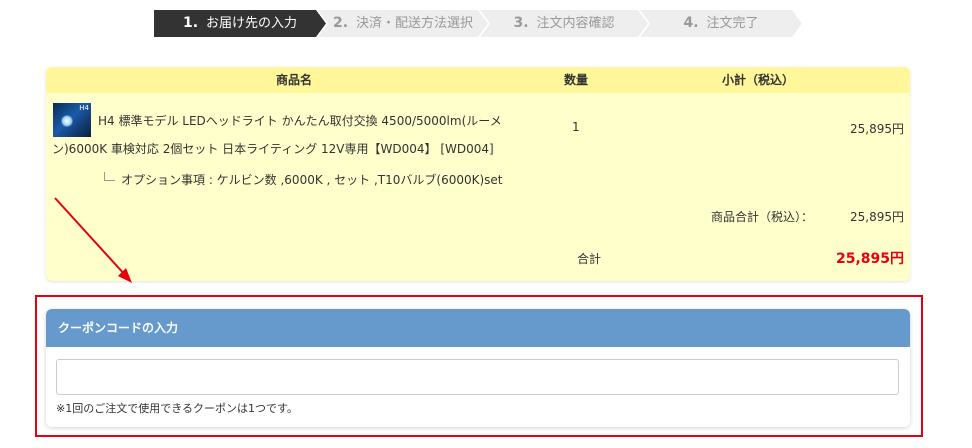  Describe the element at coordinates (478, 328) in the screenshot. I see `coupon-title: クーポンコードの入力` at that location.